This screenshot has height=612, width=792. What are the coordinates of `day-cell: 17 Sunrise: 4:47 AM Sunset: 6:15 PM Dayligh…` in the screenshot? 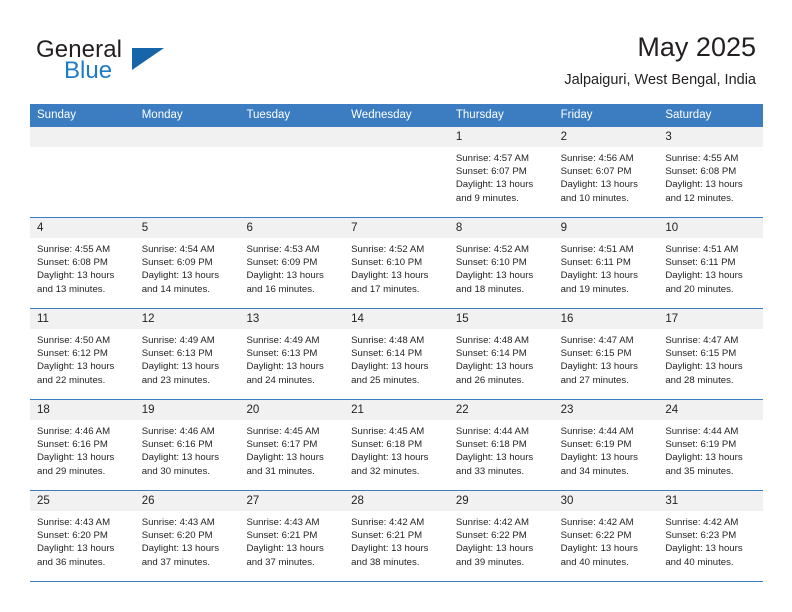 It's located at (711, 354).